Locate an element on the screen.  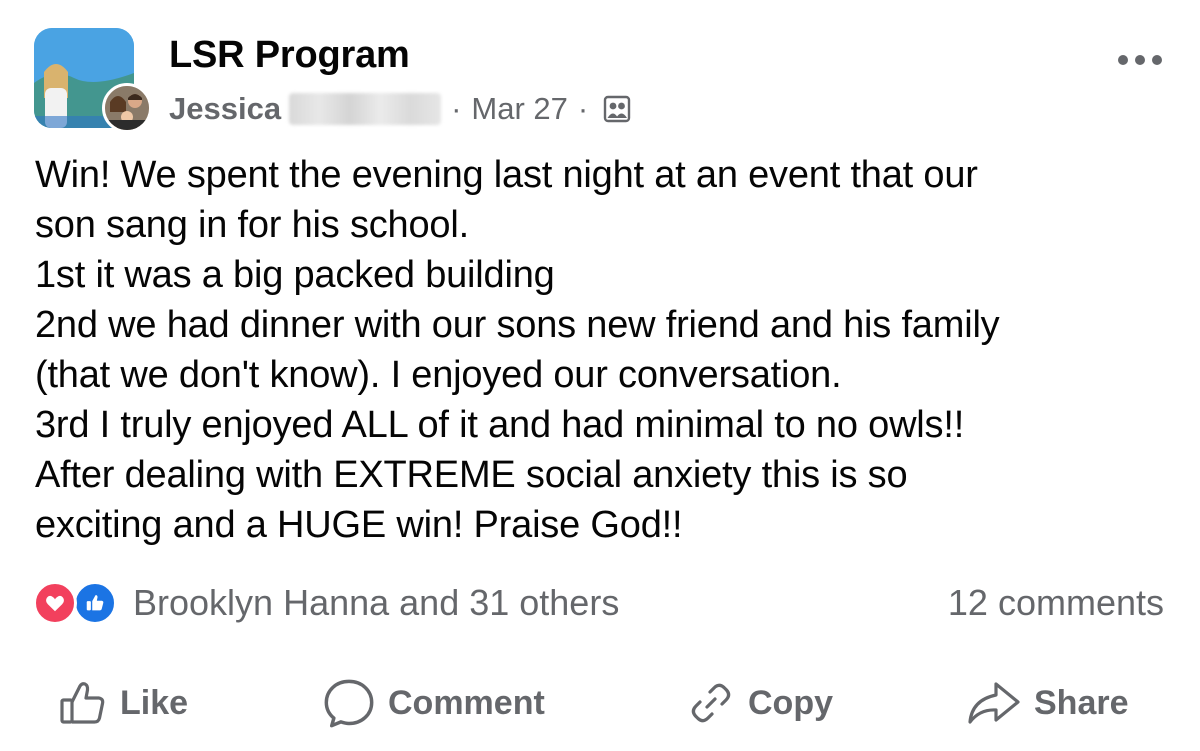
love-icon is located at coordinates (55, 603).